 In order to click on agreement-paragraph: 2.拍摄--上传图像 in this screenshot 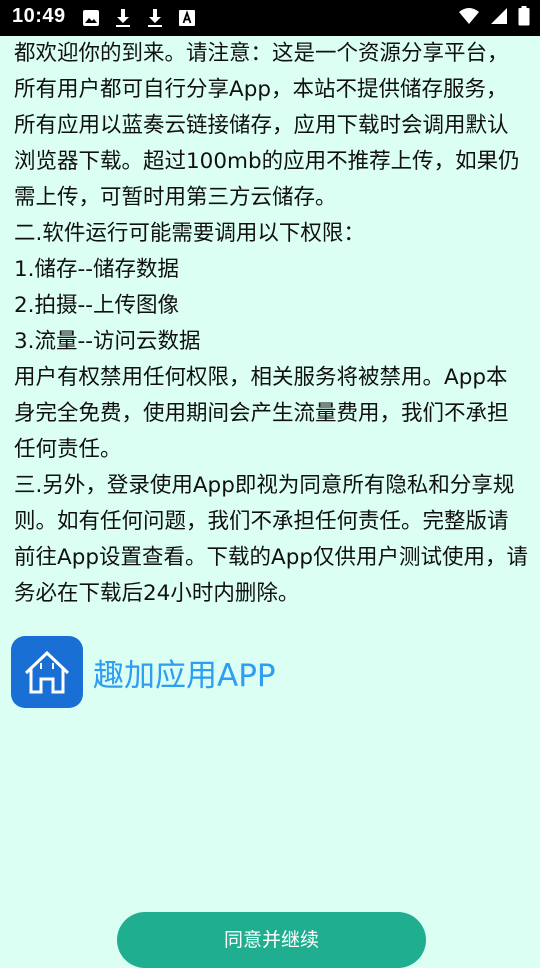, I will do `click(97, 305)`.